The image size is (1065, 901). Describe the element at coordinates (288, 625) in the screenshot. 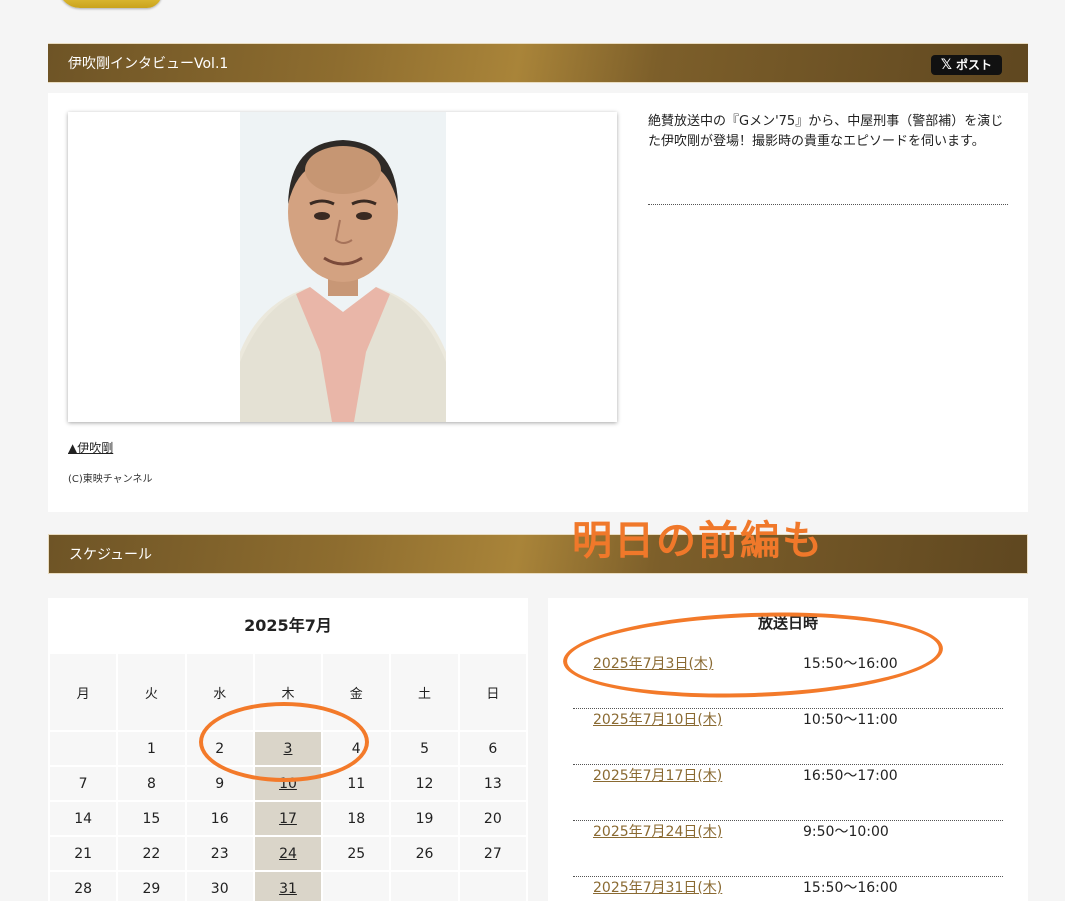

I see `calendar-month-title: 2025年7月` at that location.